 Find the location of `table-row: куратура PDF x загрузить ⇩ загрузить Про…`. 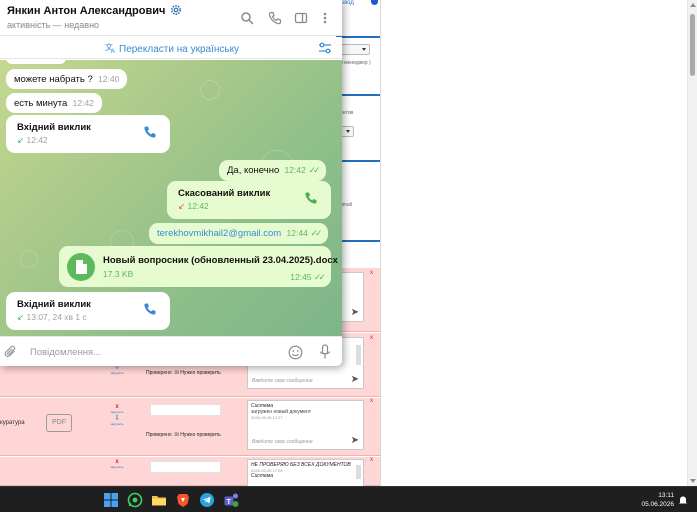

table-row: куратура PDF x загрузить ⇩ загрузить Про… is located at coordinates (190, 427).